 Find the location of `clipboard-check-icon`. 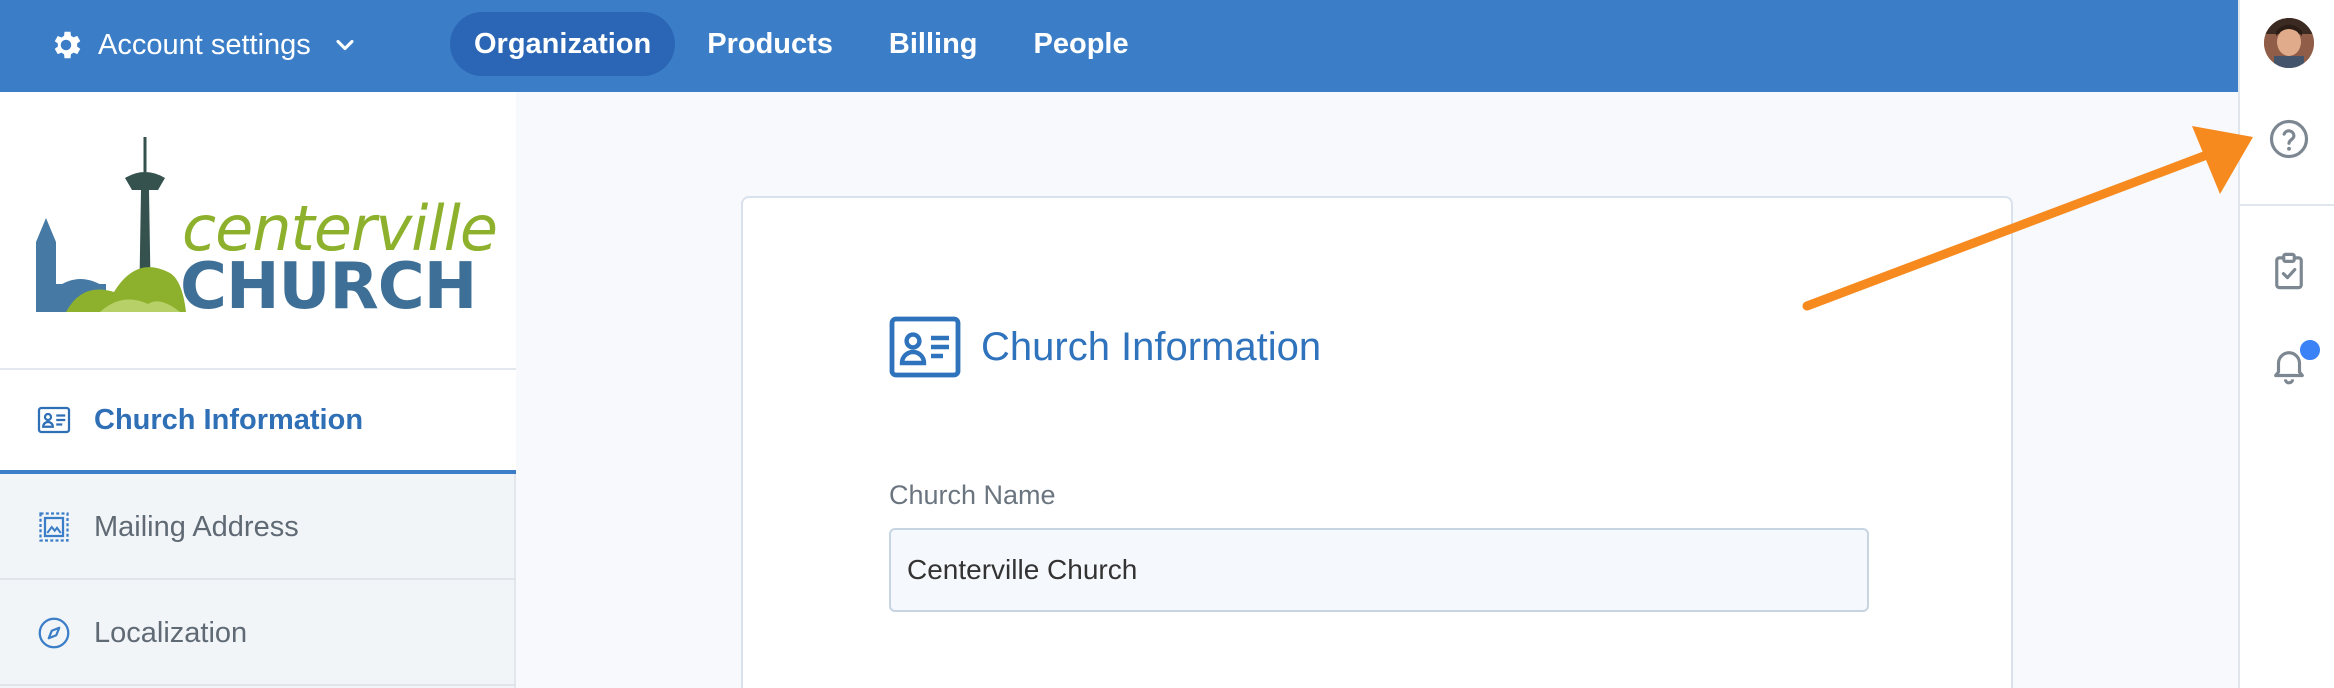

clipboard-check-icon is located at coordinates (2289, 271).